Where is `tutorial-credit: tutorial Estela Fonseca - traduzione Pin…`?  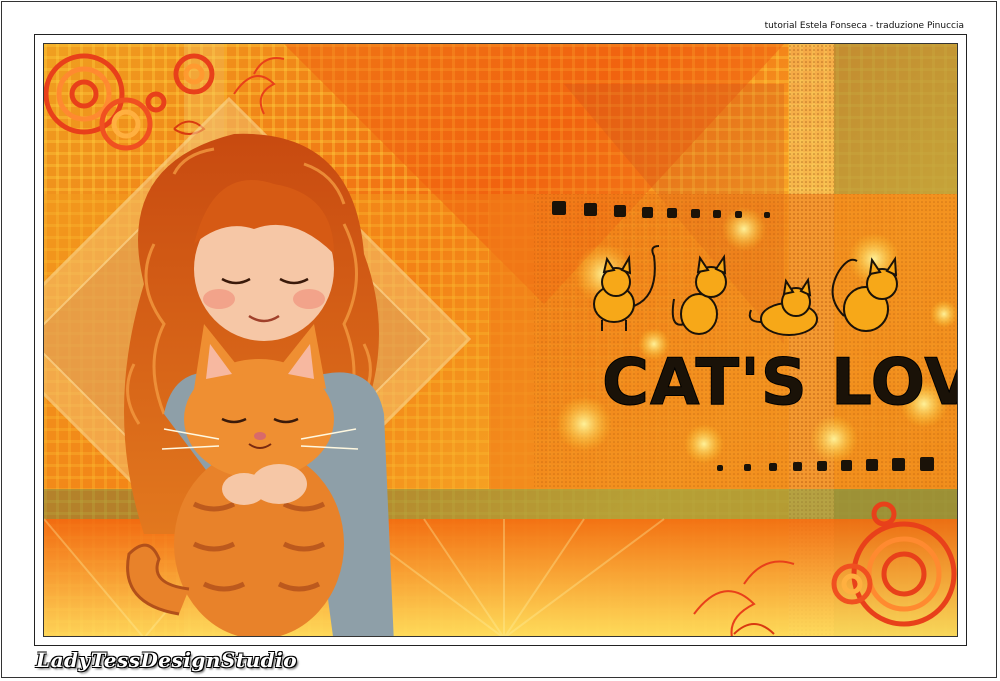
tutorial-credit: tutorial Estela Fonseca - traduzione Pin… is located at coordinates (864, 26).